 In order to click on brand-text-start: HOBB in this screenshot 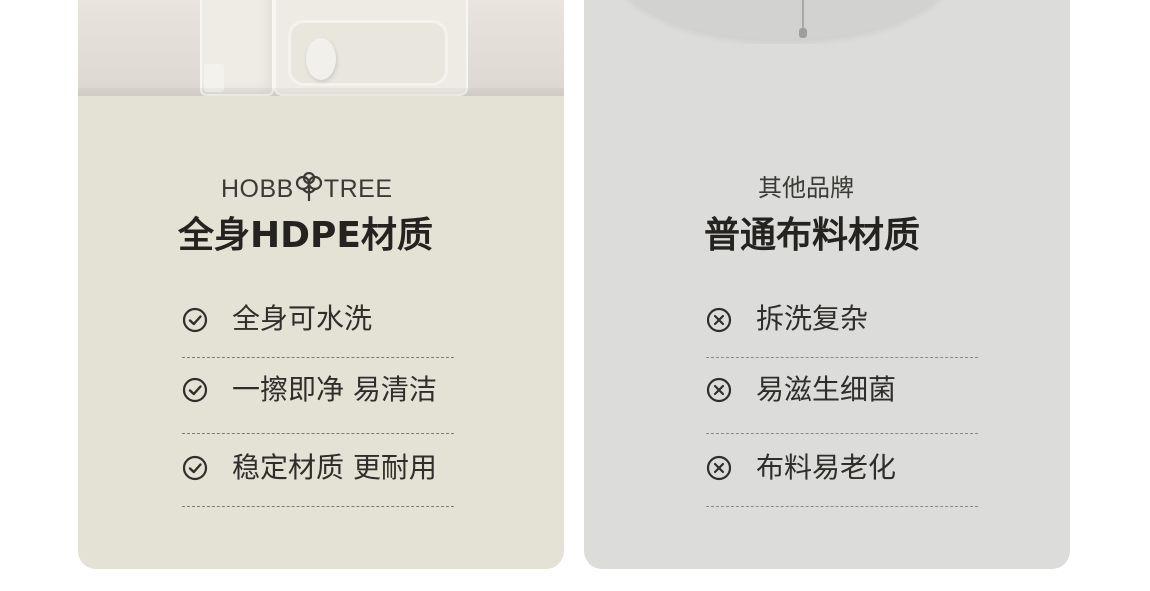, I will do `click(257, 188)`.